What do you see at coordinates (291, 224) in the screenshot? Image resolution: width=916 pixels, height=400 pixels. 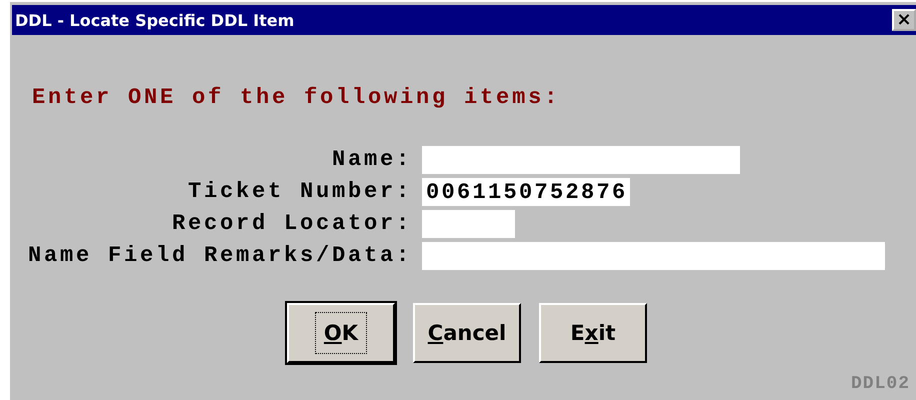 I see `field-label: Record Locator:` at bounding box center [291, 224].